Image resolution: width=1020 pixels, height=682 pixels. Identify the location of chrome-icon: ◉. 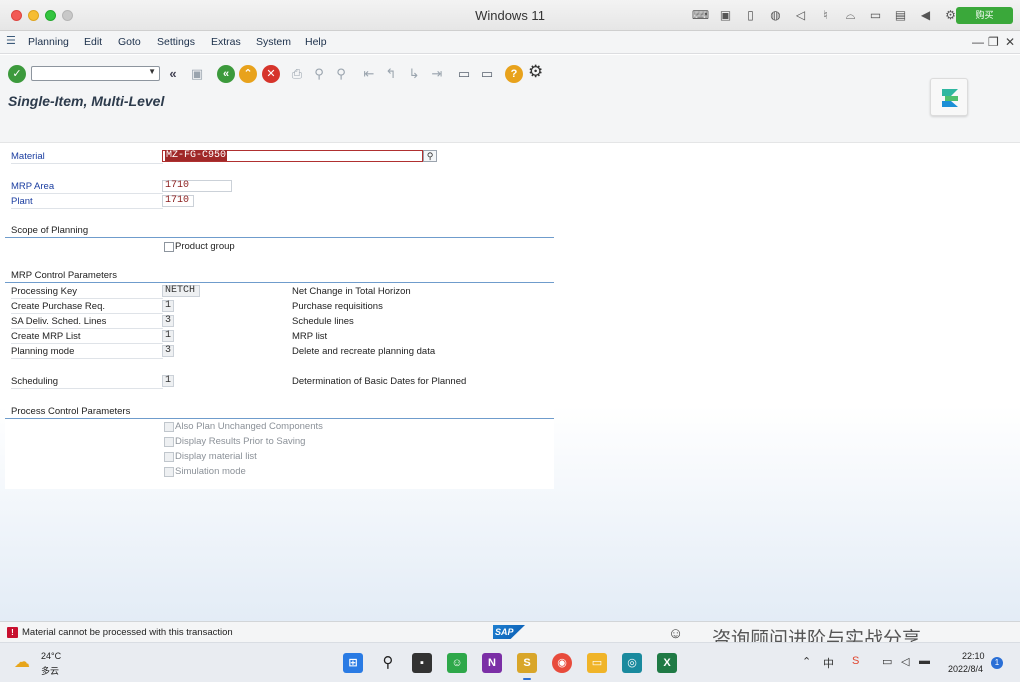
(562, 663).